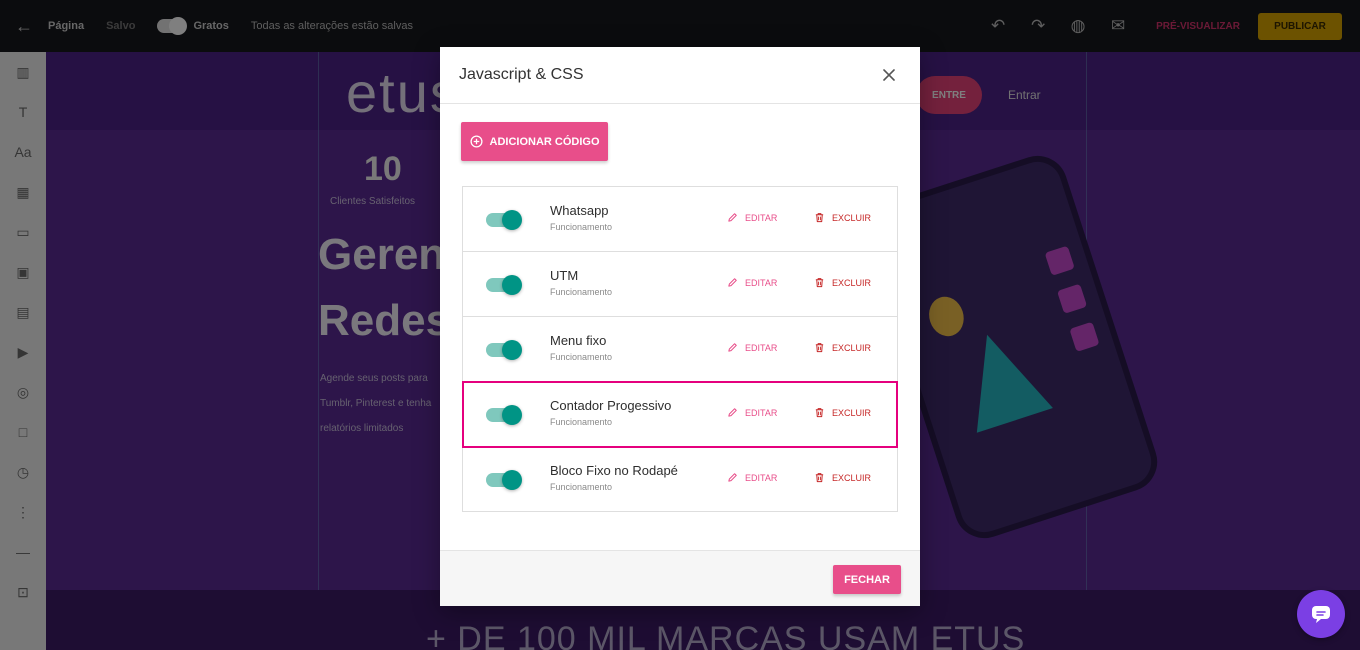 This screenshot has width=1360, height=650. What do you see at coordinates (680, 578) in the screenshot?
I see `modal-footer: FECHAR` at bounding box center [680, 578].